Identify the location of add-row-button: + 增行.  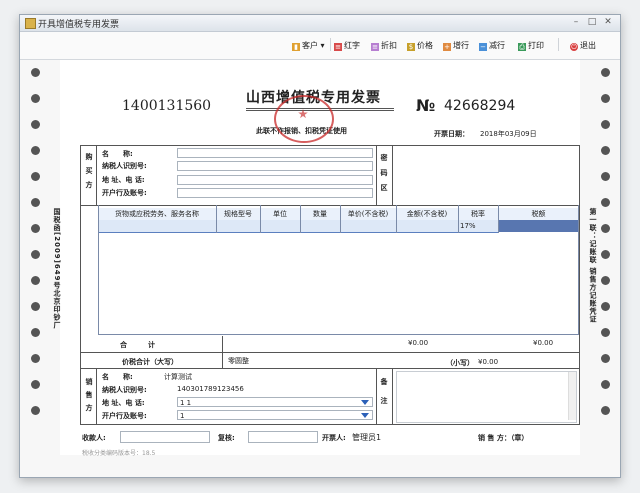
(456, 45).